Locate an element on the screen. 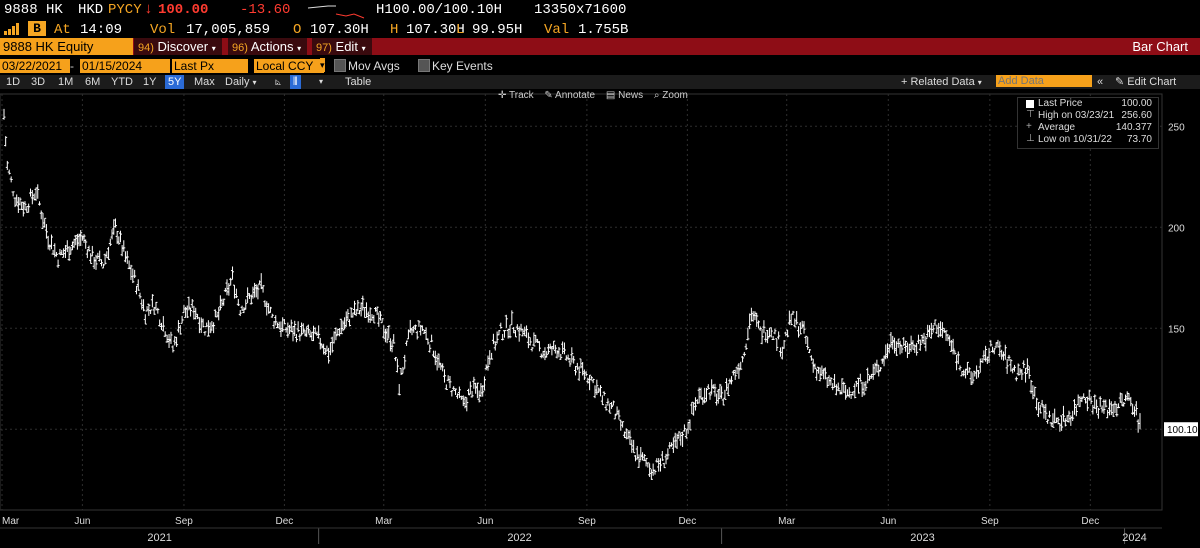 This screenshot has height=548, width=1200. line-chart-icon: ⦝ is located at coordinates (278, 82).